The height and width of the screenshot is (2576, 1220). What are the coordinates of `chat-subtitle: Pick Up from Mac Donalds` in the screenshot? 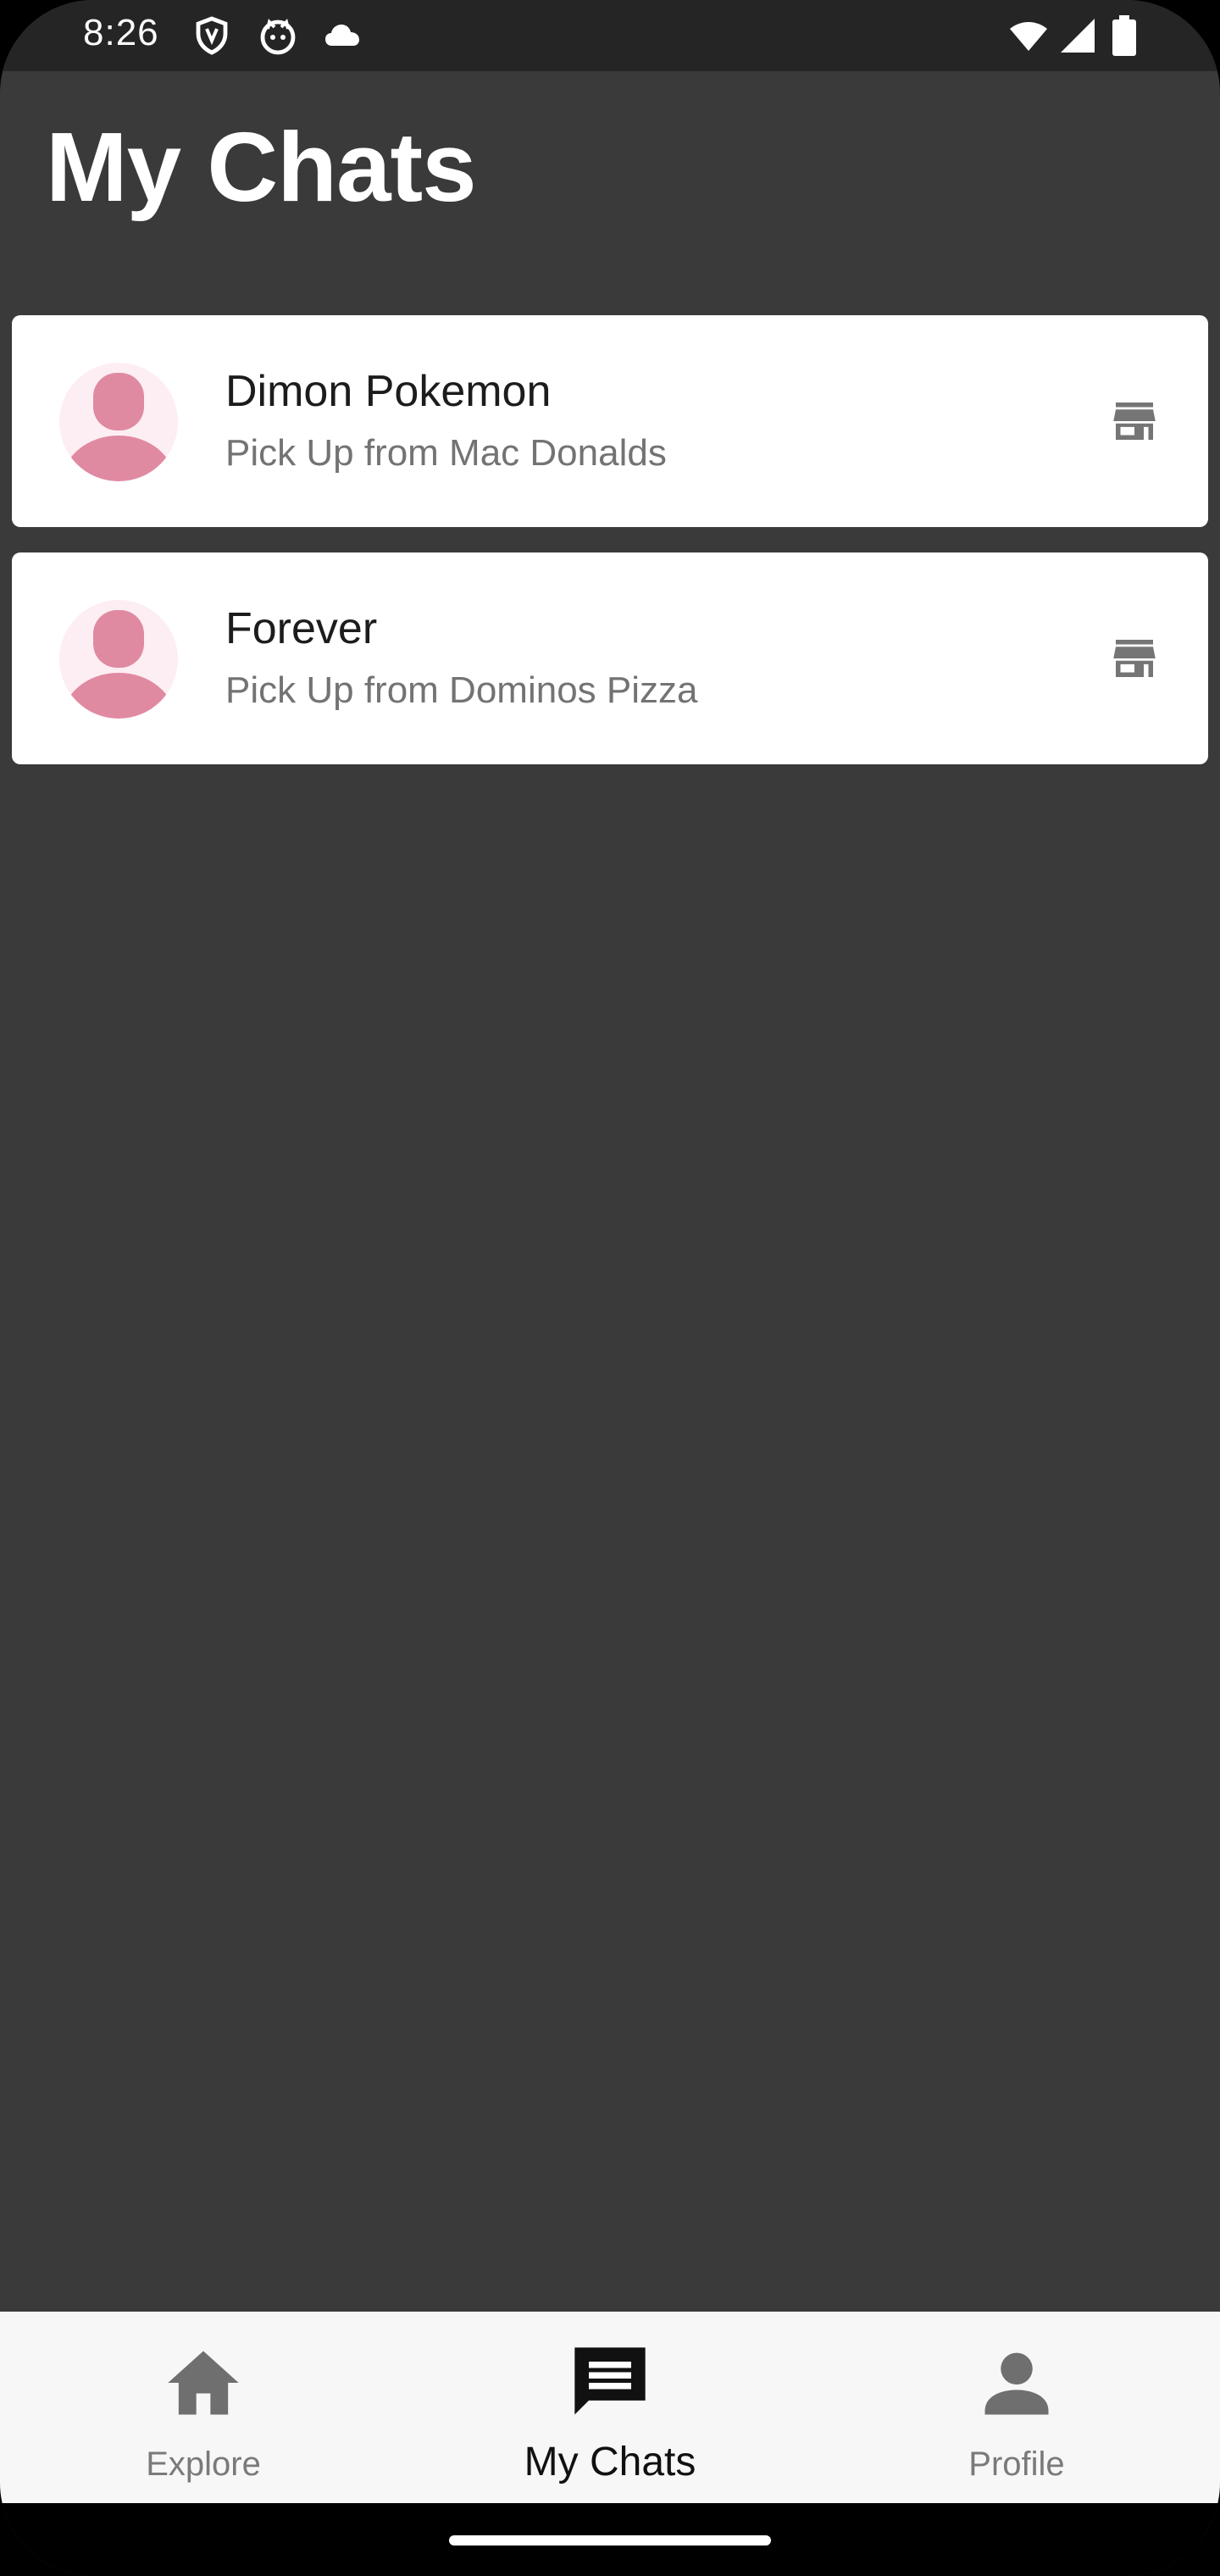 It's located at (446, 453).